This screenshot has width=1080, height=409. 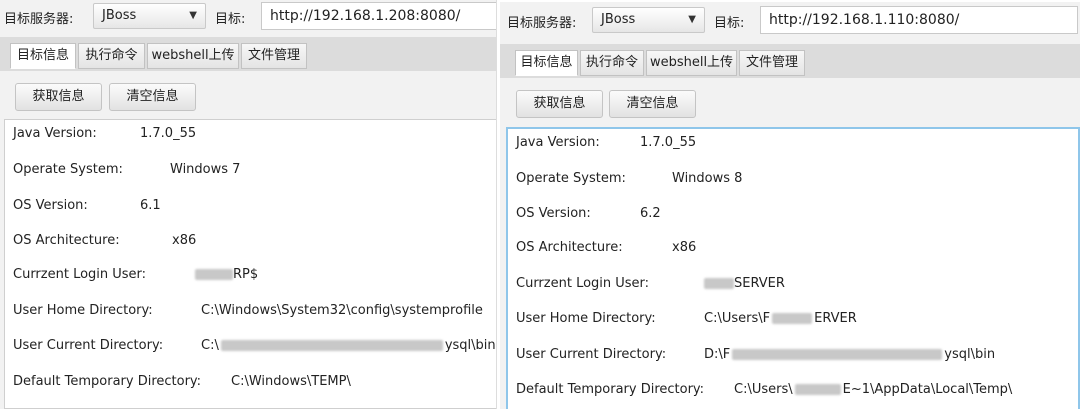 What do you see at coordinates (150, 205) in the screenshot?
I see `os-version-value: 6.1` at bounding box center [150, 205].